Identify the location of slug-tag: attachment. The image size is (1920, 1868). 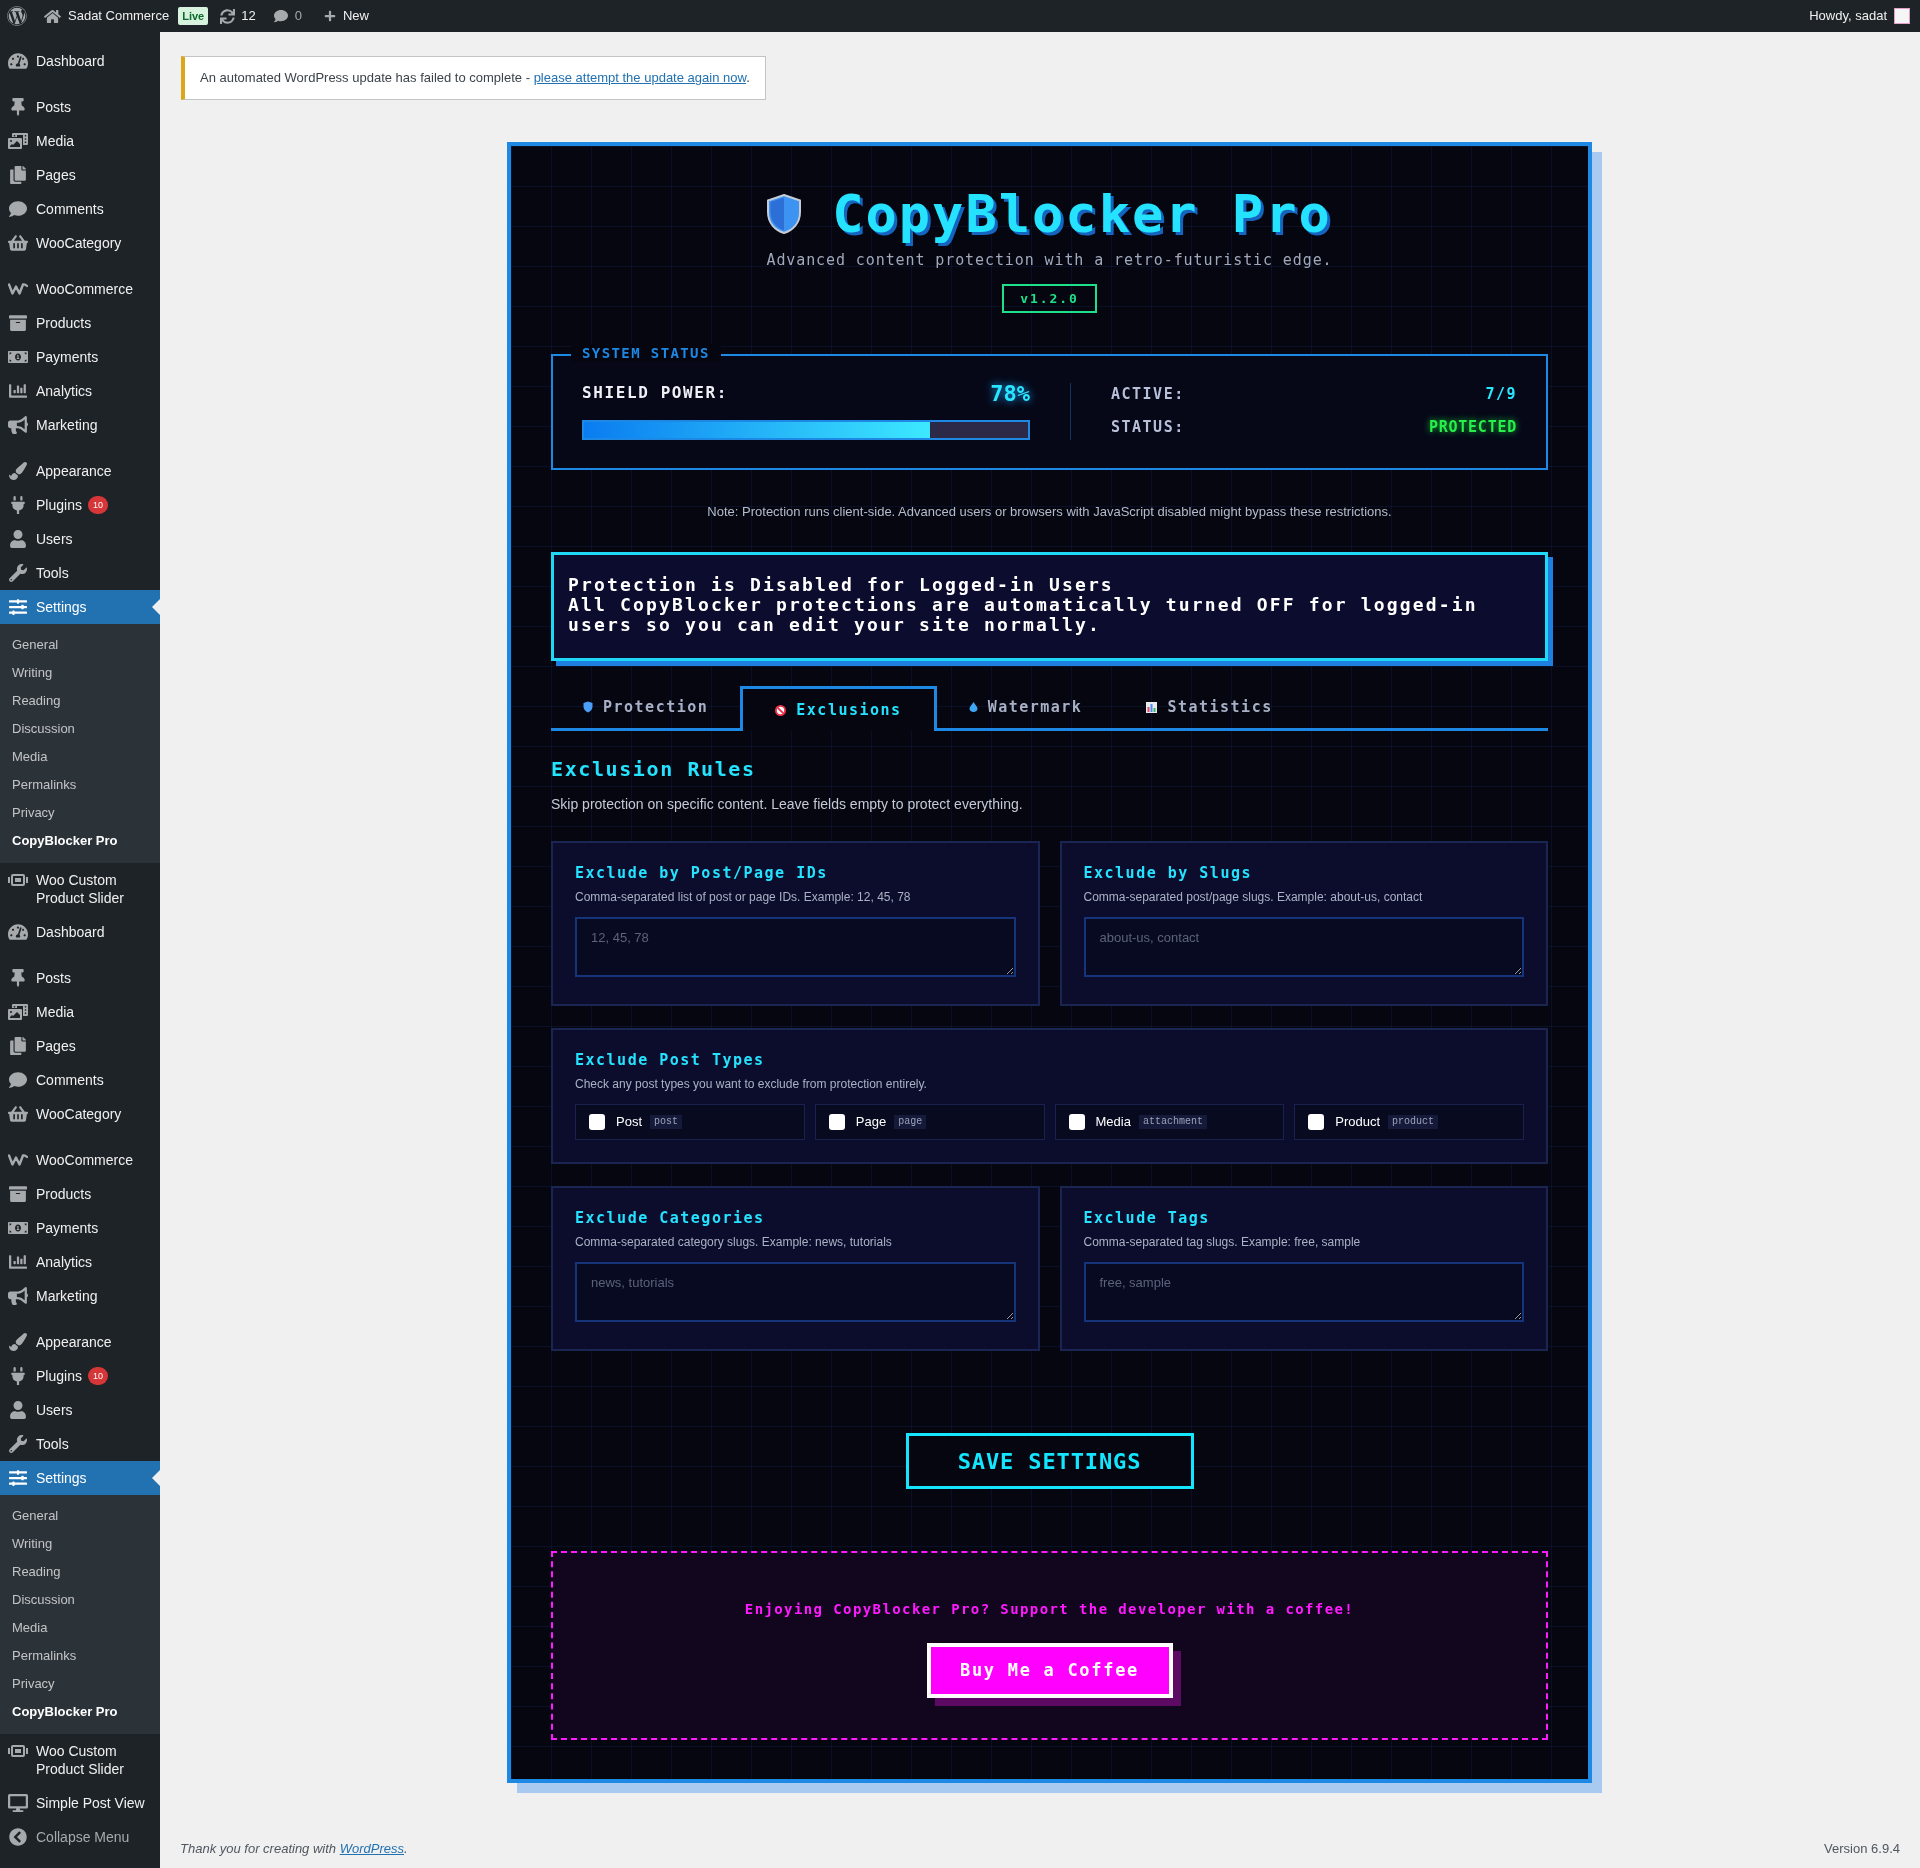
(1172, 1122).